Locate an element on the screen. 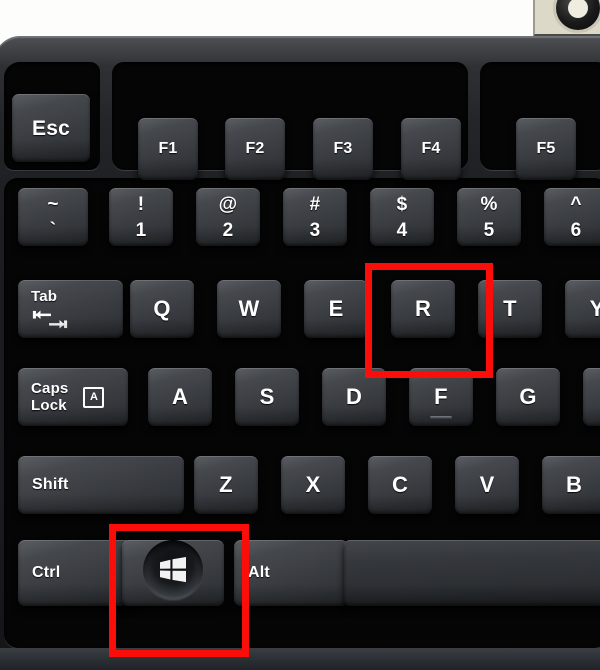 Image resolution: width=600 pixels, height=670 pixels. key-label: S is located at coordinates (267, 396).